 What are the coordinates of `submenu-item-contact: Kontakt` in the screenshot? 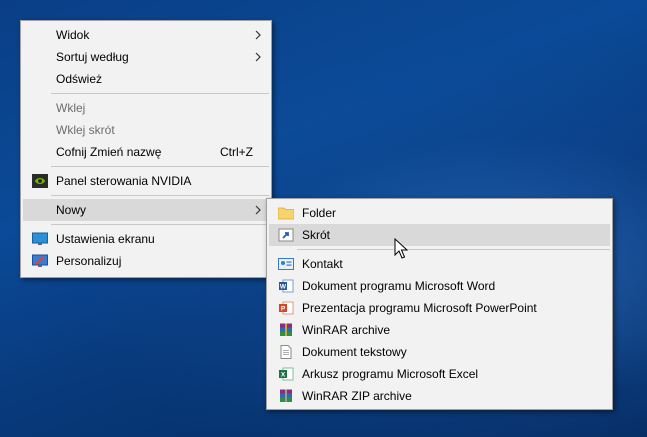 It's located at (439, 264).